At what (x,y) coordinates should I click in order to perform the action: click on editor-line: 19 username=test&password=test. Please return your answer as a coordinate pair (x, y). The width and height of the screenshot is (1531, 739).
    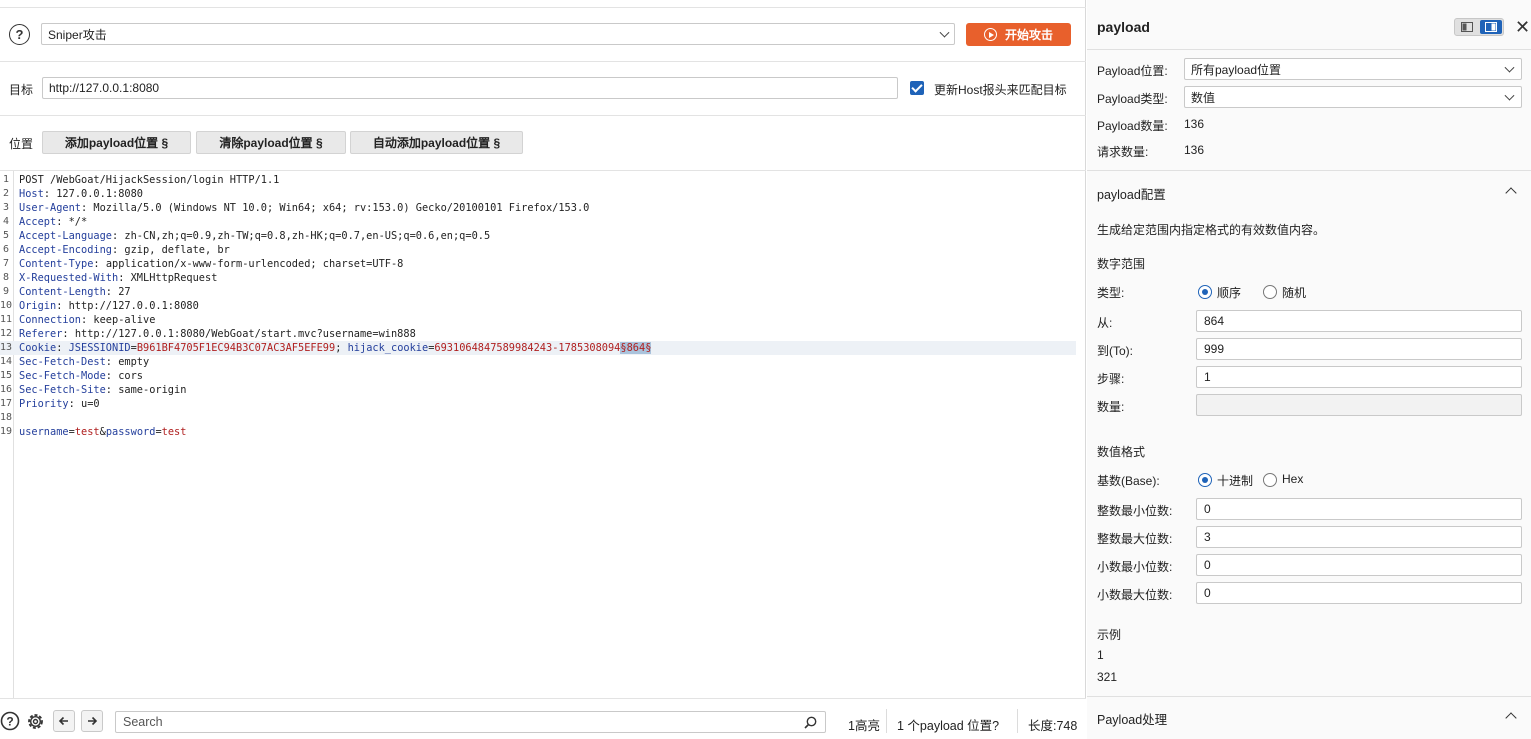
    Looking at the image, I should click on (538, 432).